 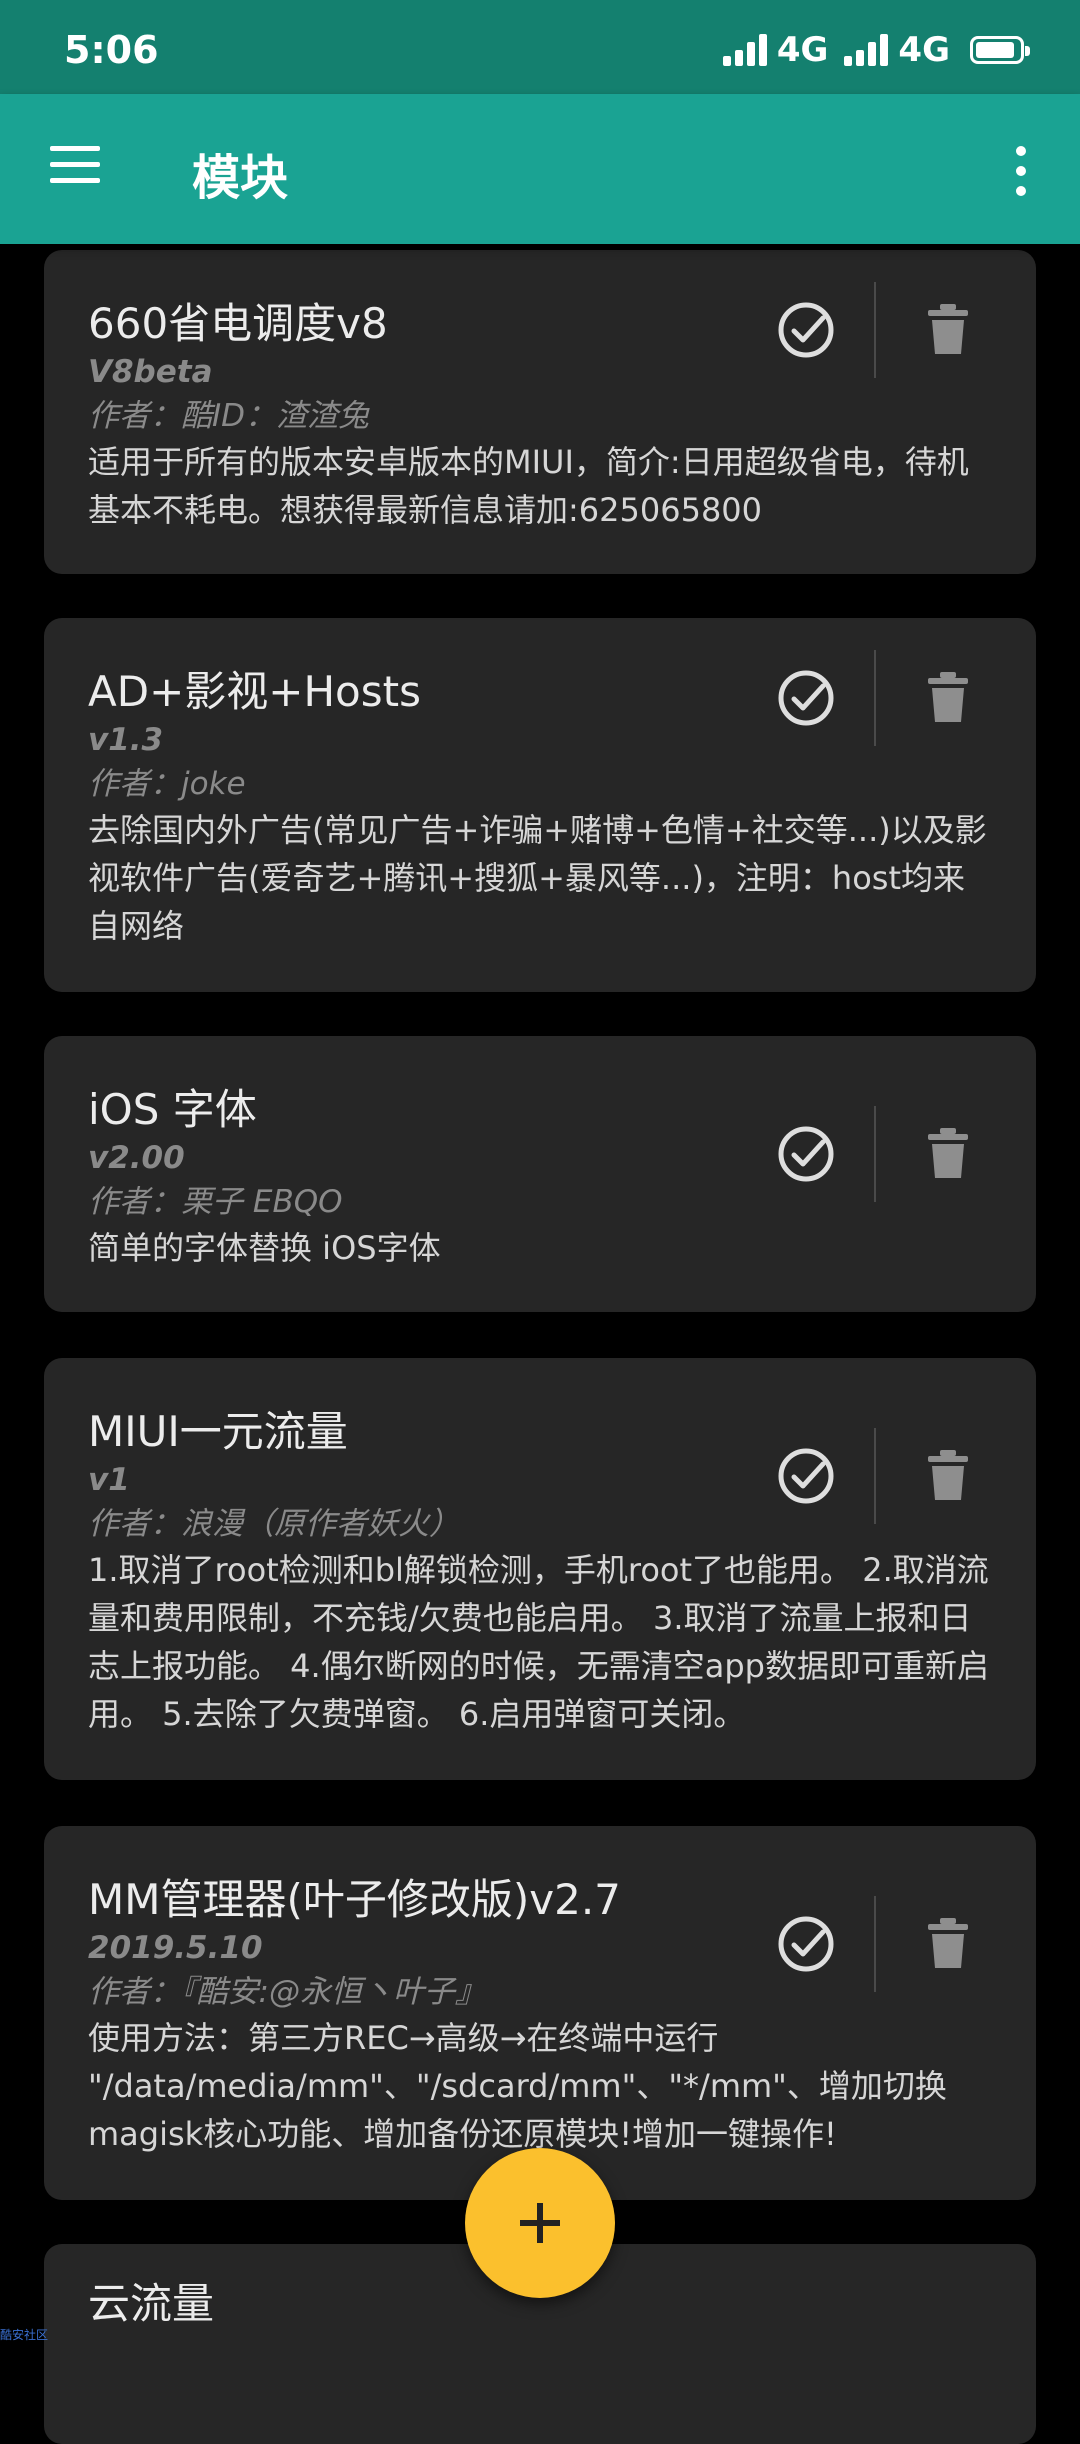 I want to click on module-author: 作者：栗子 EBQO, so click(x=215, y=1202).